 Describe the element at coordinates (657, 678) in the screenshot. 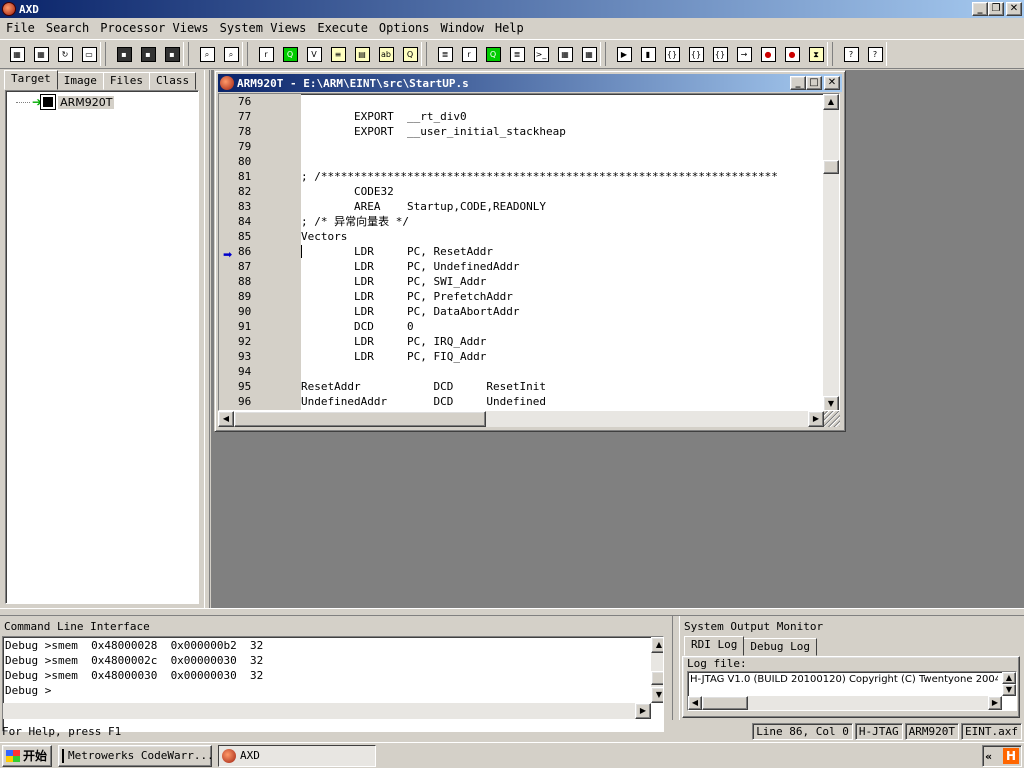

I see `cli-vscroll-thumb` at that location.